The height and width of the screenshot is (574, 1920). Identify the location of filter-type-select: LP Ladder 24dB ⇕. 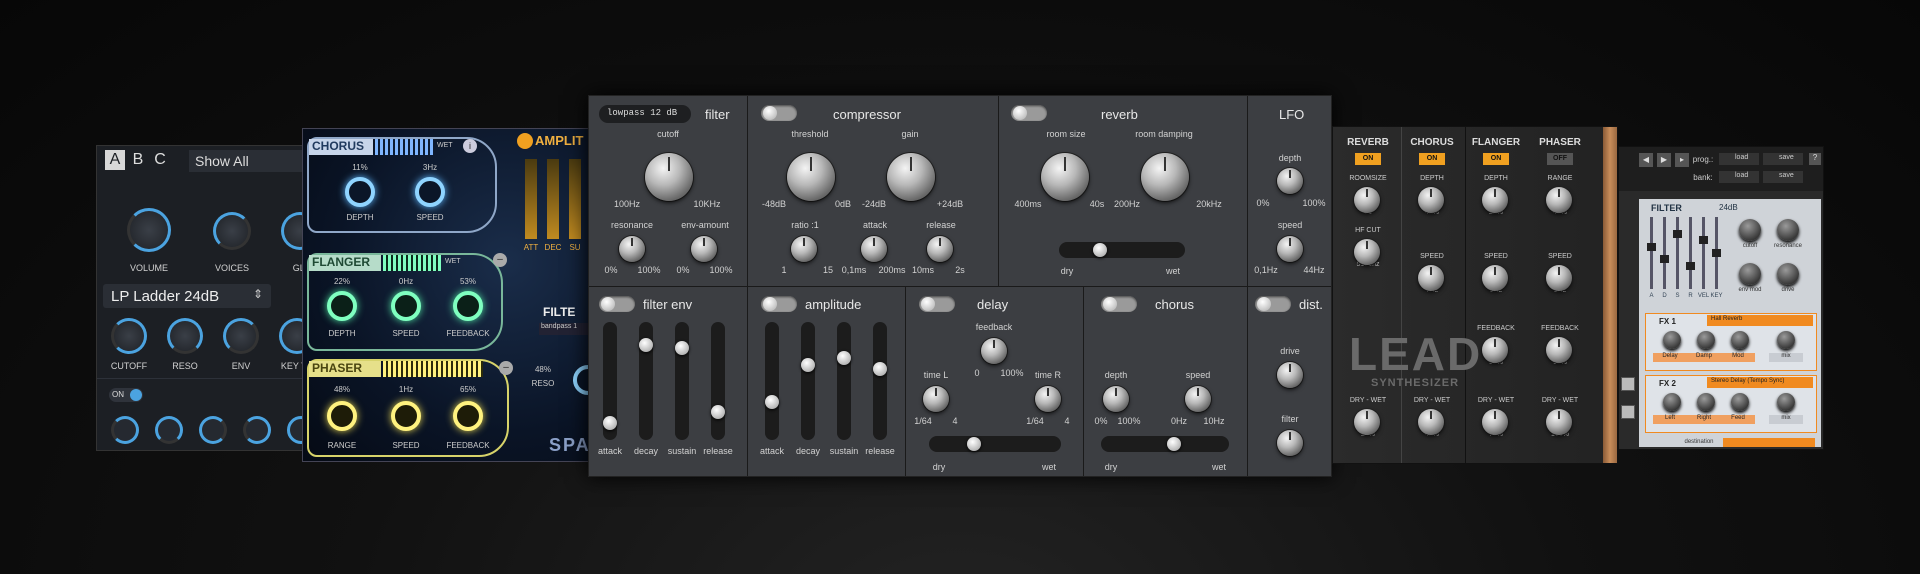
(187, 296).